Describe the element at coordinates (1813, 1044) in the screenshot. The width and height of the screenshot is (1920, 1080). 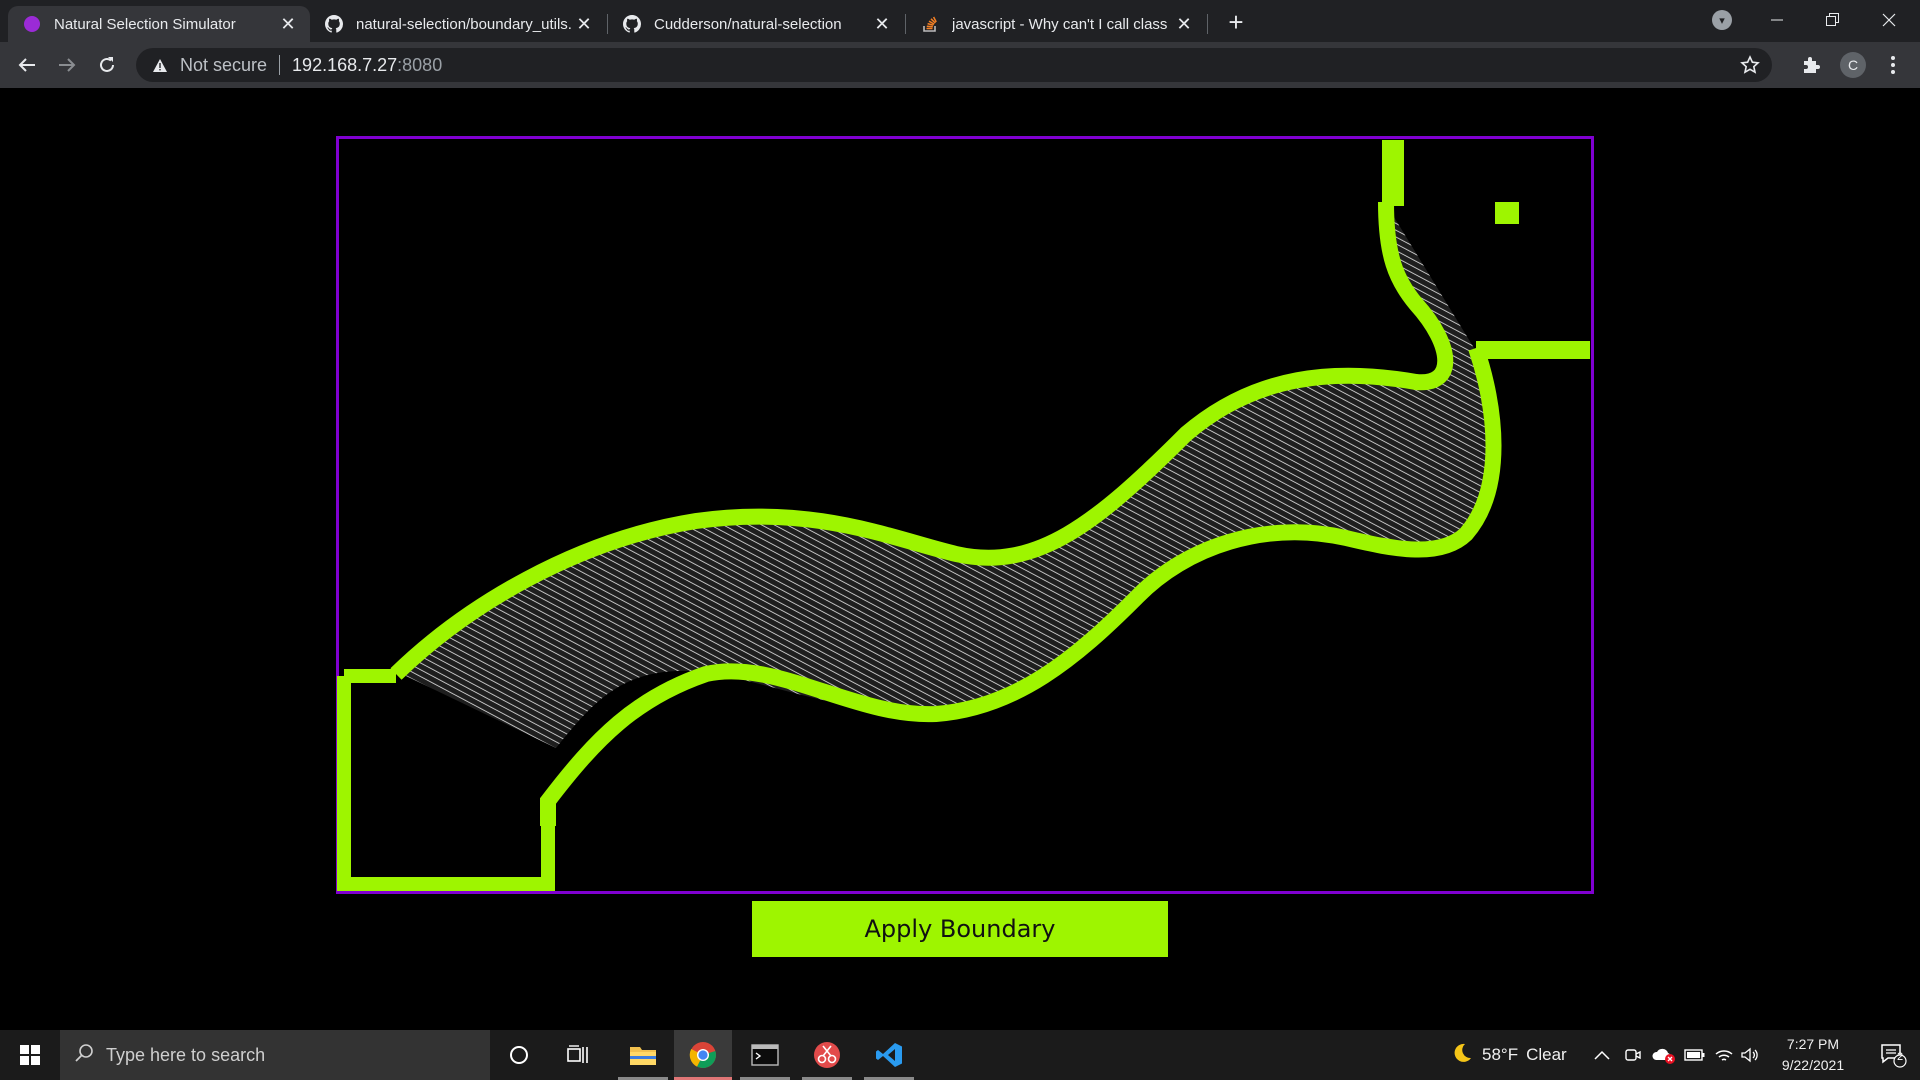
I see `clock-time: 7:27 PM` at that location.